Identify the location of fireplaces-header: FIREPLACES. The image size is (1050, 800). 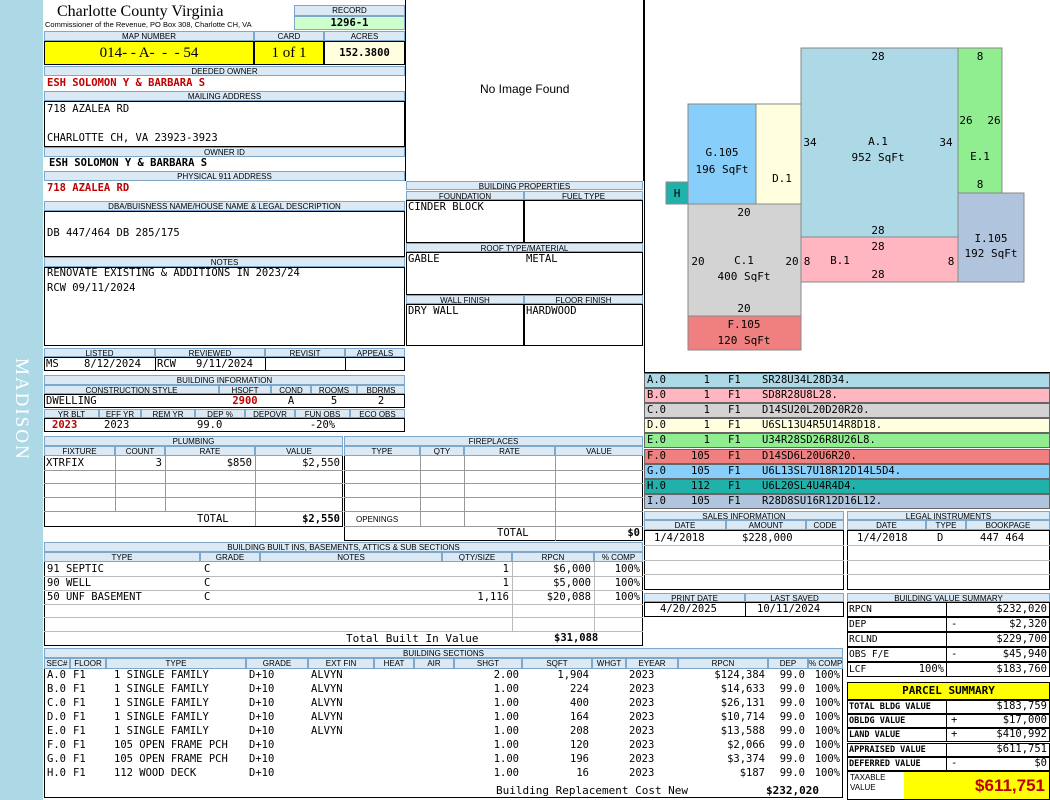
(493, 441).